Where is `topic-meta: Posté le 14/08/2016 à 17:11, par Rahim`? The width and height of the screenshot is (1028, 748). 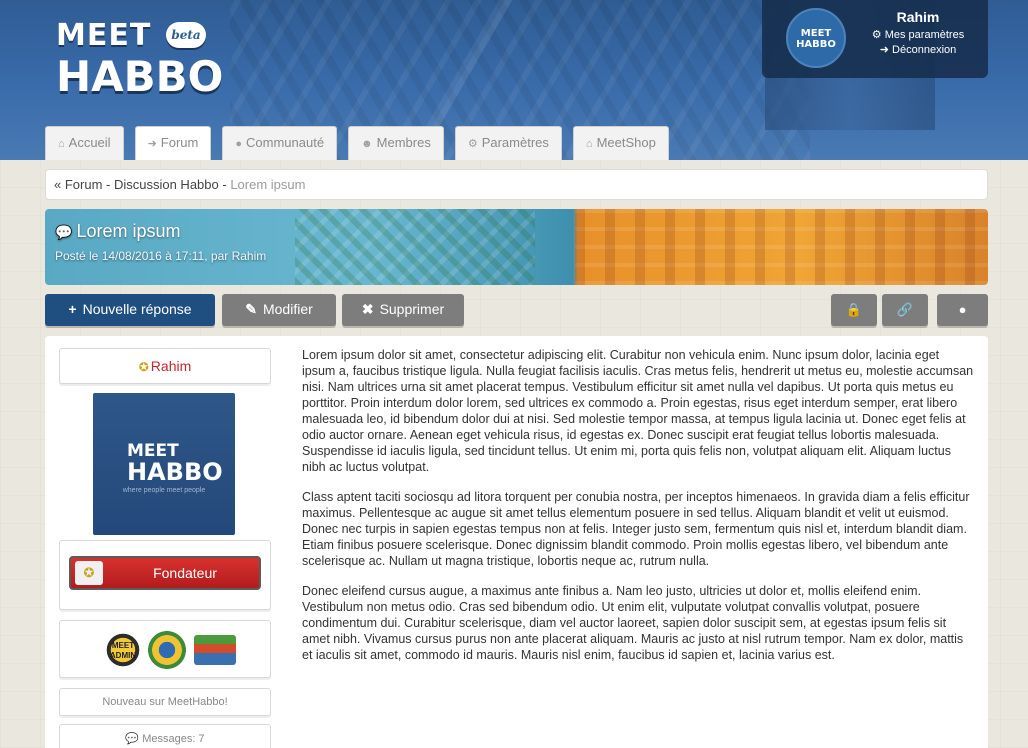 topic-meta: Posté le 14/08/2016 à 17:11, par Rahim is located at coordinates (161, 256).